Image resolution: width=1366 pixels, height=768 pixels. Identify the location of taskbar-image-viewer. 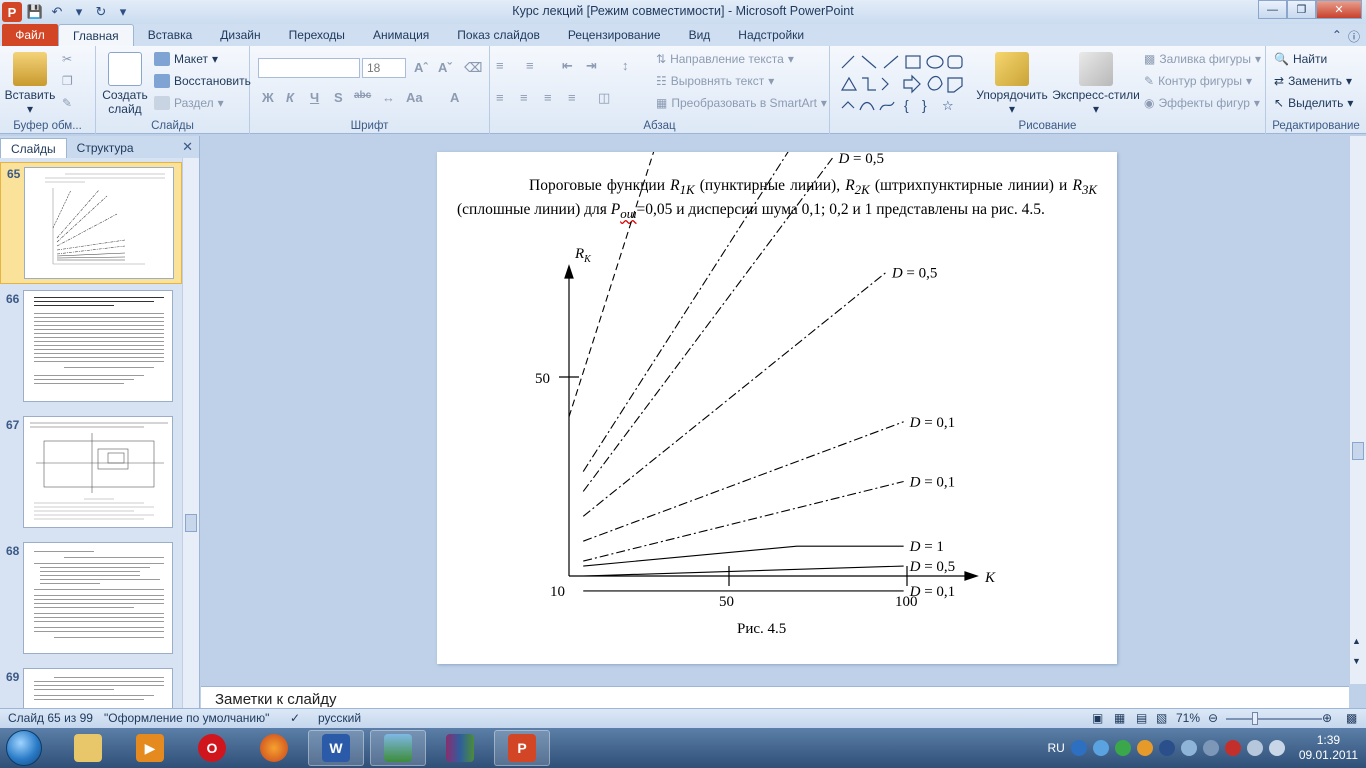
(398, 748).